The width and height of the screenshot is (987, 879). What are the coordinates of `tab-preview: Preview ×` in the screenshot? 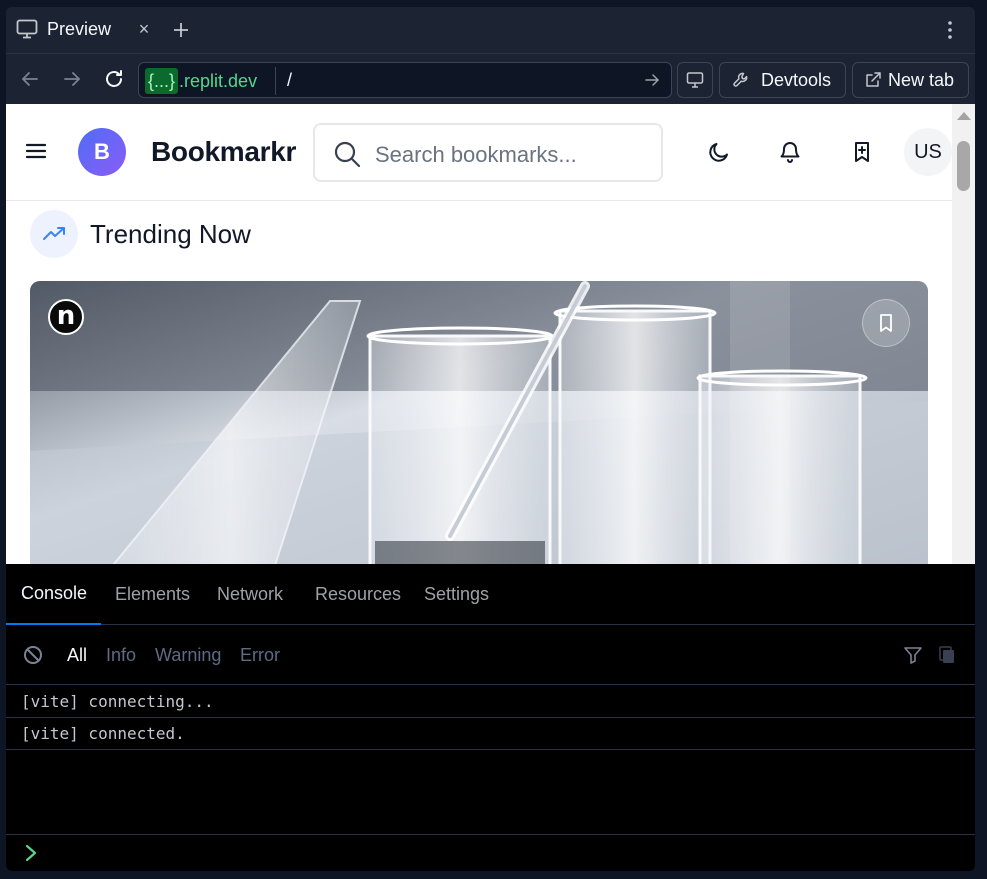 It's located at (83, 30).